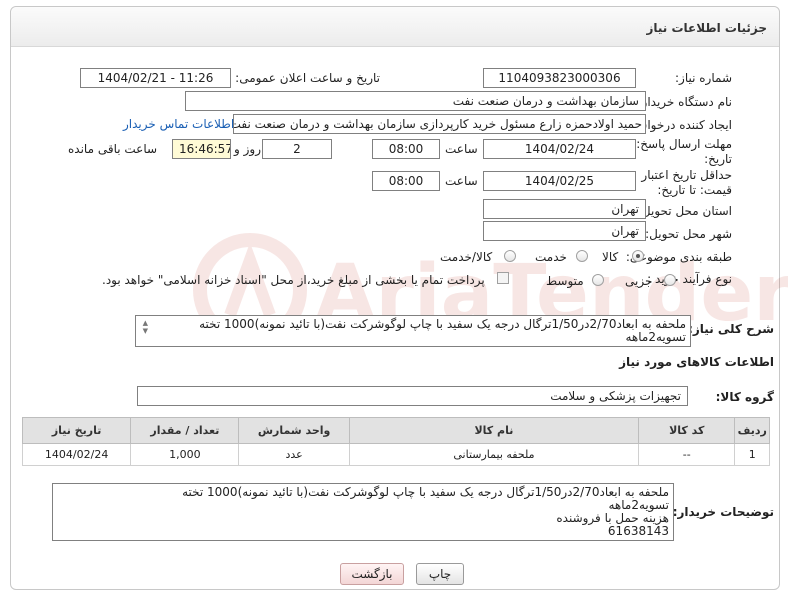  What do you see at coordinates (395, 27) in the screenshot?
I see `panel-header: جزئیات اطلاعات نیاز` at bounding box center [395, 27].